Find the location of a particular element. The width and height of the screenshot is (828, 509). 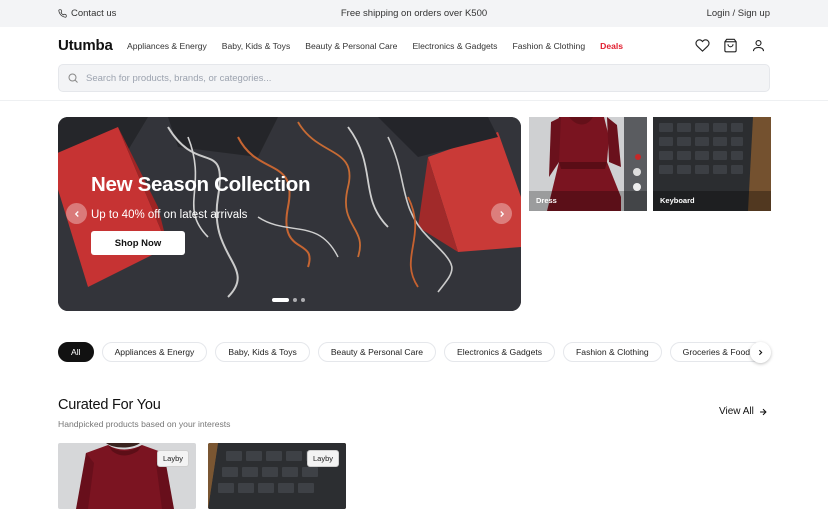

search-icon is located at coordinates (73, 78).